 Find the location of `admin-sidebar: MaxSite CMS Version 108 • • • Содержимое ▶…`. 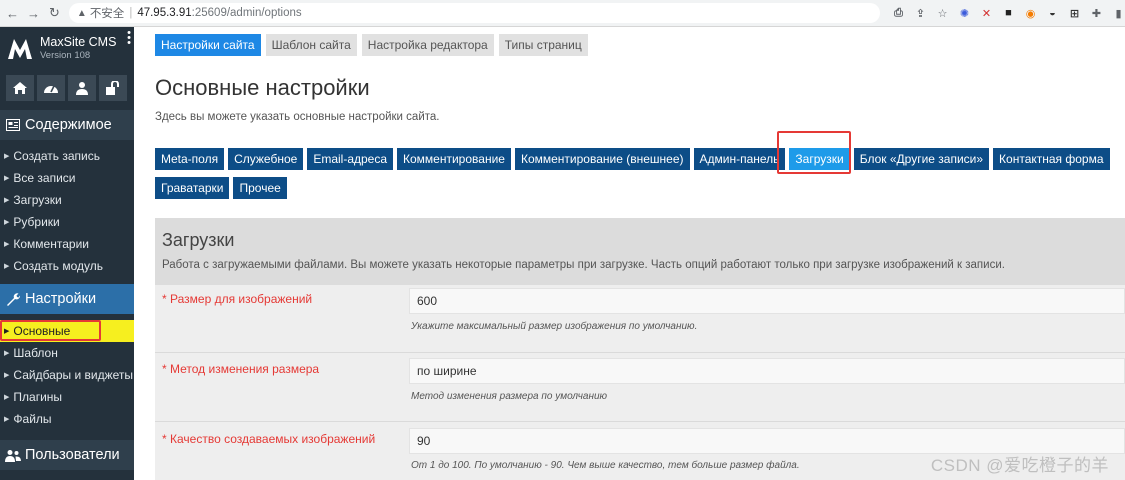

admin-sidebar: MaxSite CMS Version 108 • • • Содержимое ▶… is located at coordinates (67, 253).